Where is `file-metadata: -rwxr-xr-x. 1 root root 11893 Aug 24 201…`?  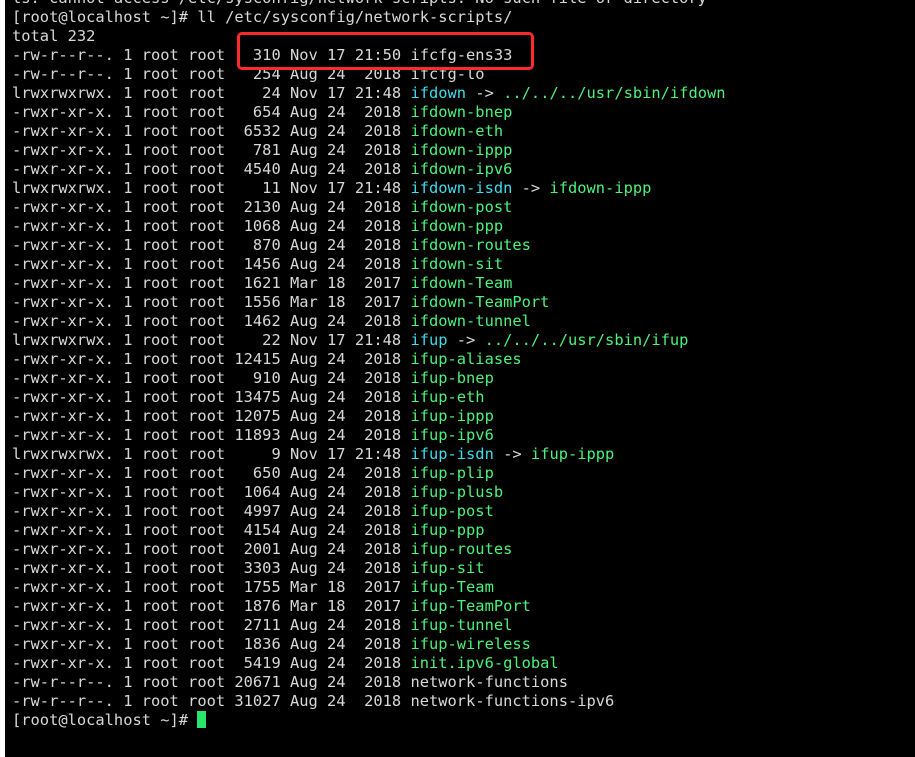
file-metadata: -rwxr-xr-x. 1 root root 11893 Aug 24 201… is located at coordinates (211, 435).